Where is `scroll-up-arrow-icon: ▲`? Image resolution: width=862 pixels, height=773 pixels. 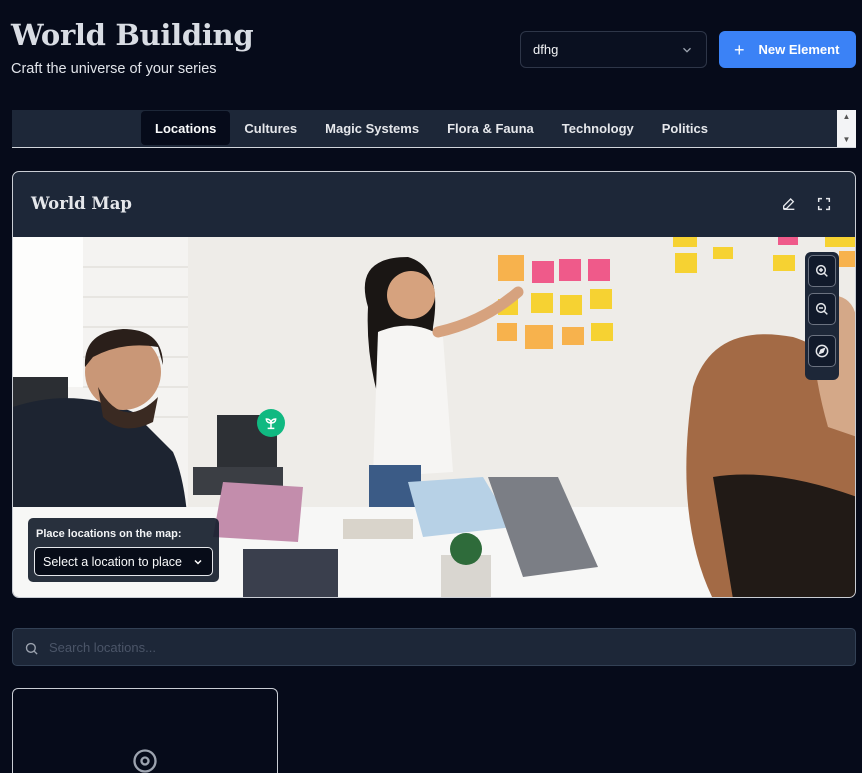 scroll-up-arrow-icon: ▲ is located at coordinates (847, 117).